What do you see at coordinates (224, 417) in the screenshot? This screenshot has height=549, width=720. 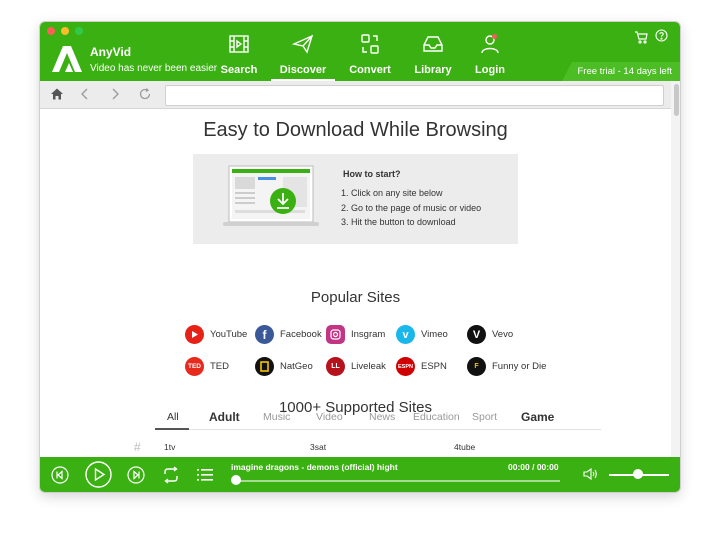 I see `tab-adult: Adult` at bounding box center [224, 417].